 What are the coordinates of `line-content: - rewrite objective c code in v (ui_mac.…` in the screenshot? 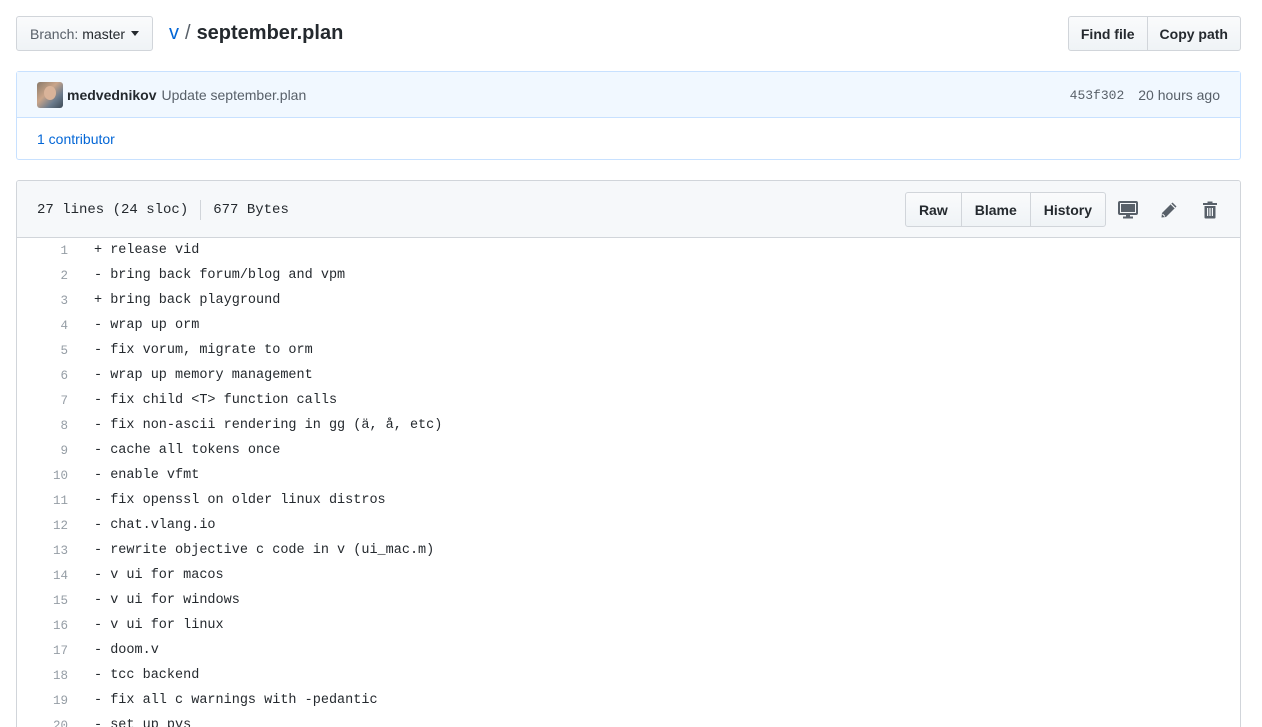 It's located at (264, 550).